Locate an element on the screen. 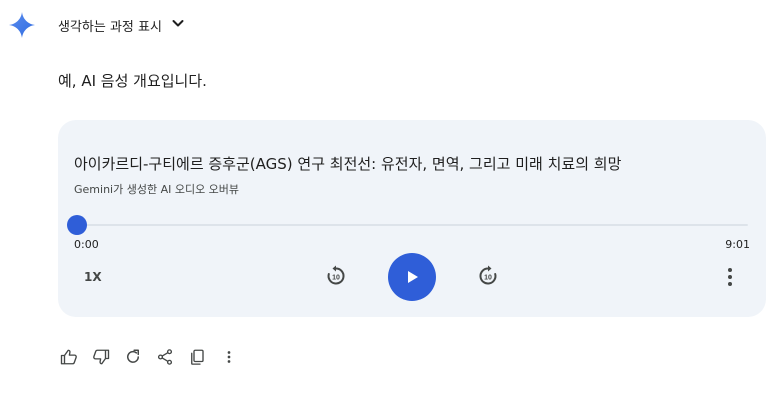 The image size is (771, 402). rewind-10-icon: 10 is located at coordinates (336, 275).